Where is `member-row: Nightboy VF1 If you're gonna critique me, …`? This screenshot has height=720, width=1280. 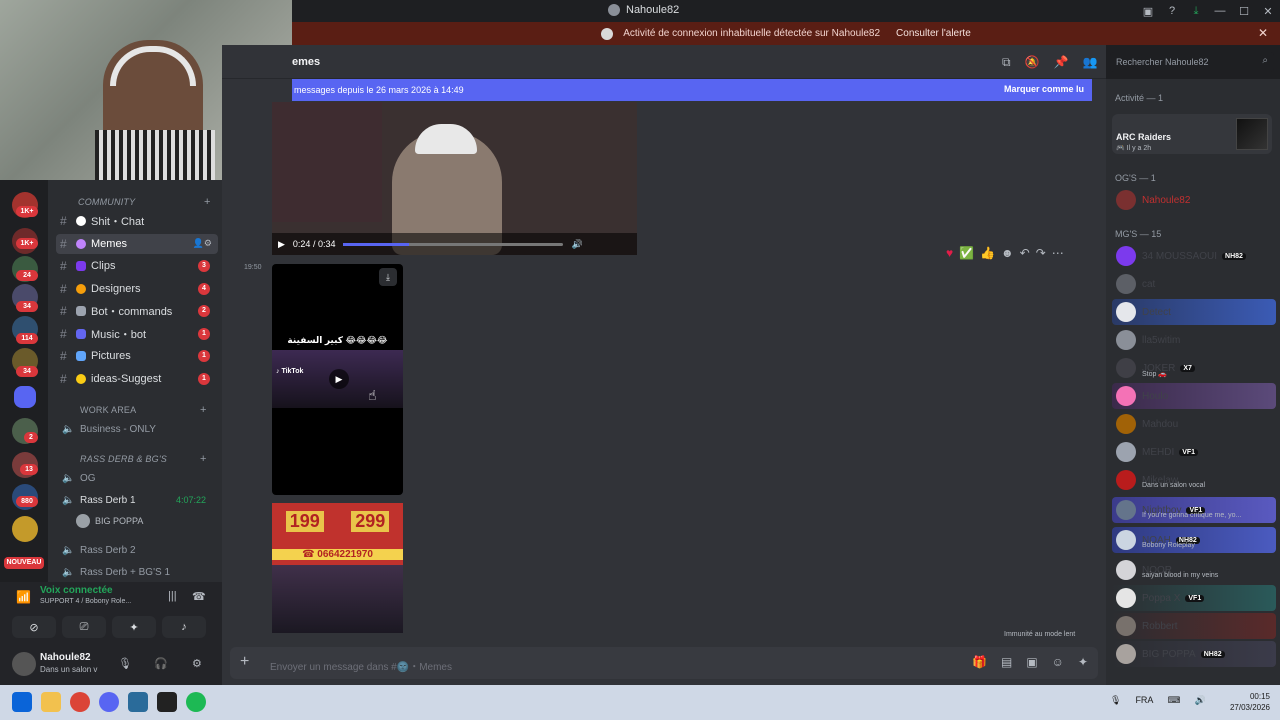
member-row: Nightboy VF1 If you're gonna critique me, … is located at coordinates (1194, 510).